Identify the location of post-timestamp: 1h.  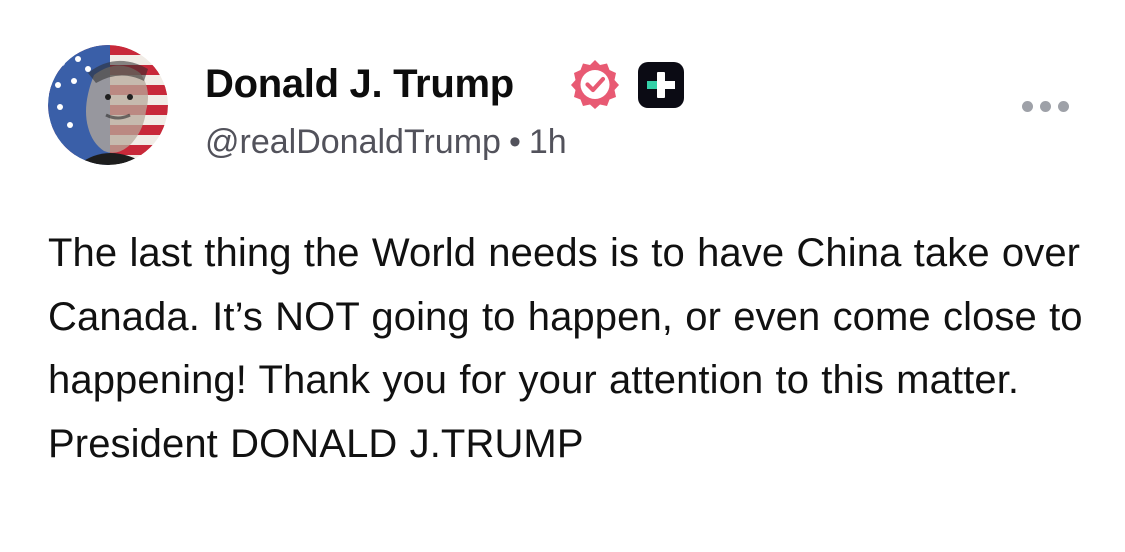
(548, 142).